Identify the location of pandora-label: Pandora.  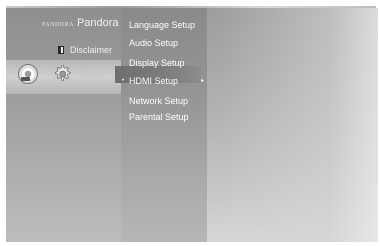
(97, 23).